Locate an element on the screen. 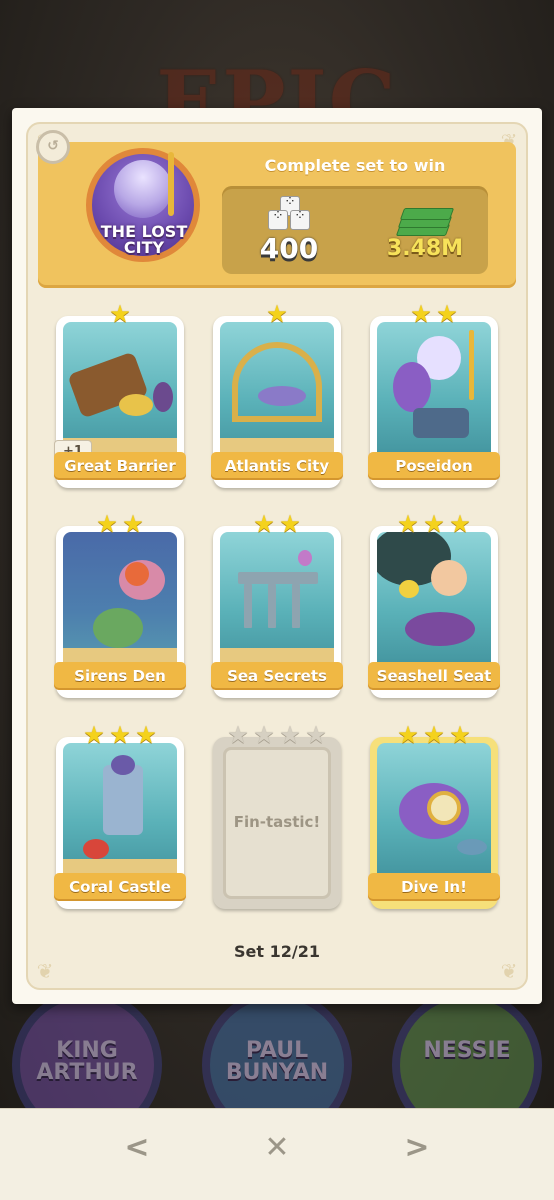  poseidon-figure-icon is located at coordinates (143, 189).